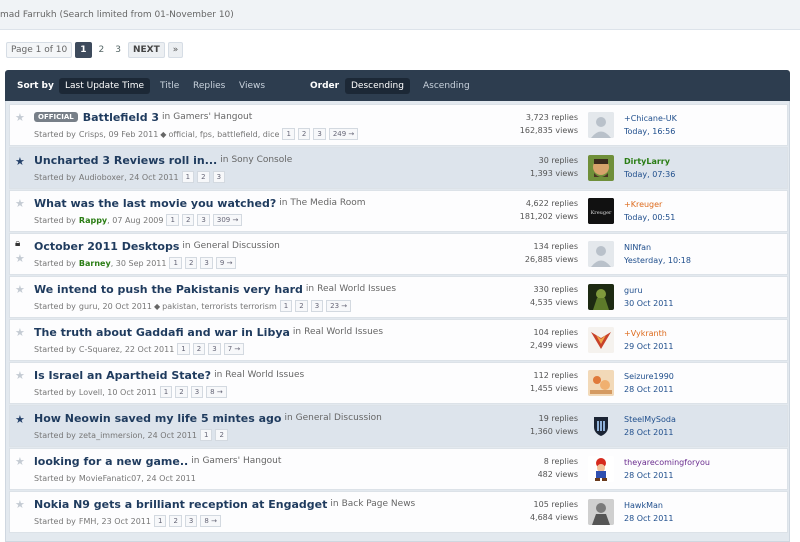 Image resolution: width=800 pixels, height=542 pixels. I want to click on topic-title-link: Battlefield 3, so click(121, 117).